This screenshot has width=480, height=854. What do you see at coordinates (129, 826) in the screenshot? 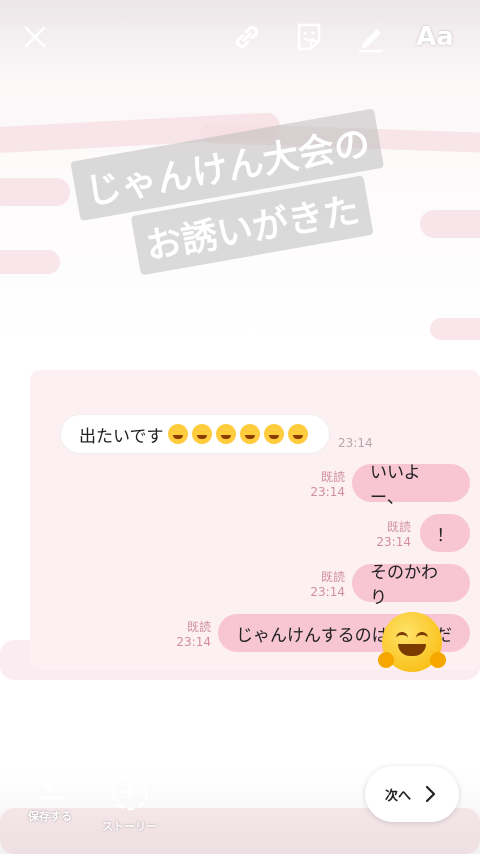
I see `story-label: ストーリー` at bounding box center [129, 826].